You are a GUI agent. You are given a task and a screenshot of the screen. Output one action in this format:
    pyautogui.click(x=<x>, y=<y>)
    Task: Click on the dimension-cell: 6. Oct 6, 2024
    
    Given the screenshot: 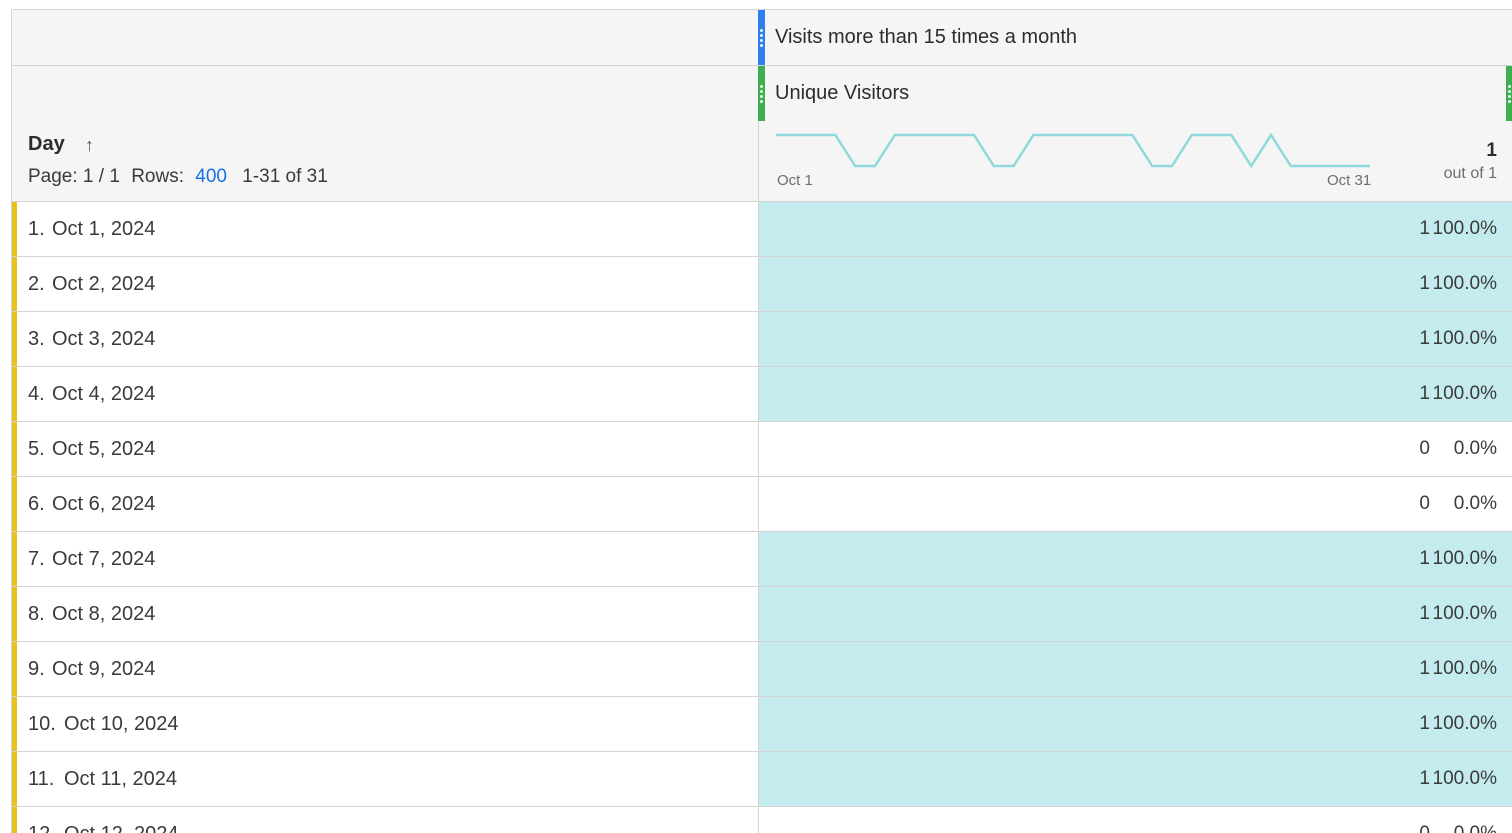 What is the action you would take?
    pyautogui.click(x=385, y=504)
    